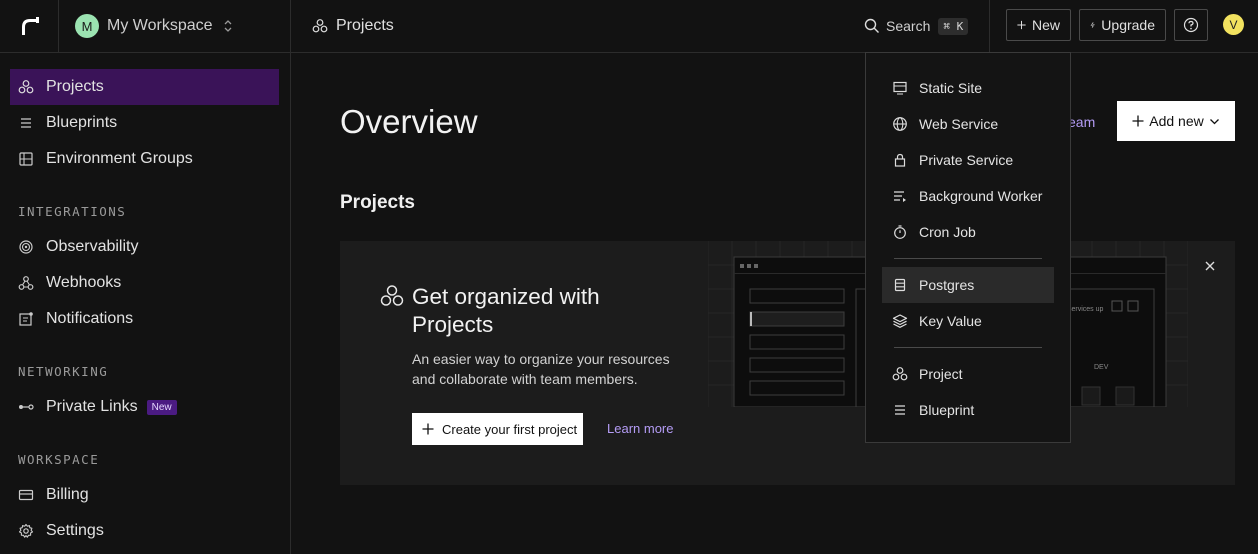 The width and height of the screenshot is (1258, 554). I want to click on section-label-integrations: INTEGRATIONS, so click(72, 211).